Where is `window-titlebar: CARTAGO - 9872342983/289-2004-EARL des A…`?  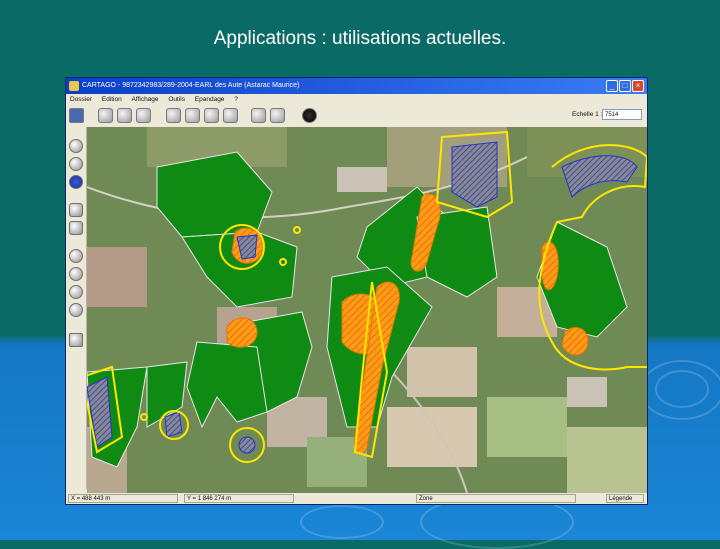 window-titlebar: CARTAGO - 9872342983/289-2004-EARL des A… is located at coordinates (356, 86).